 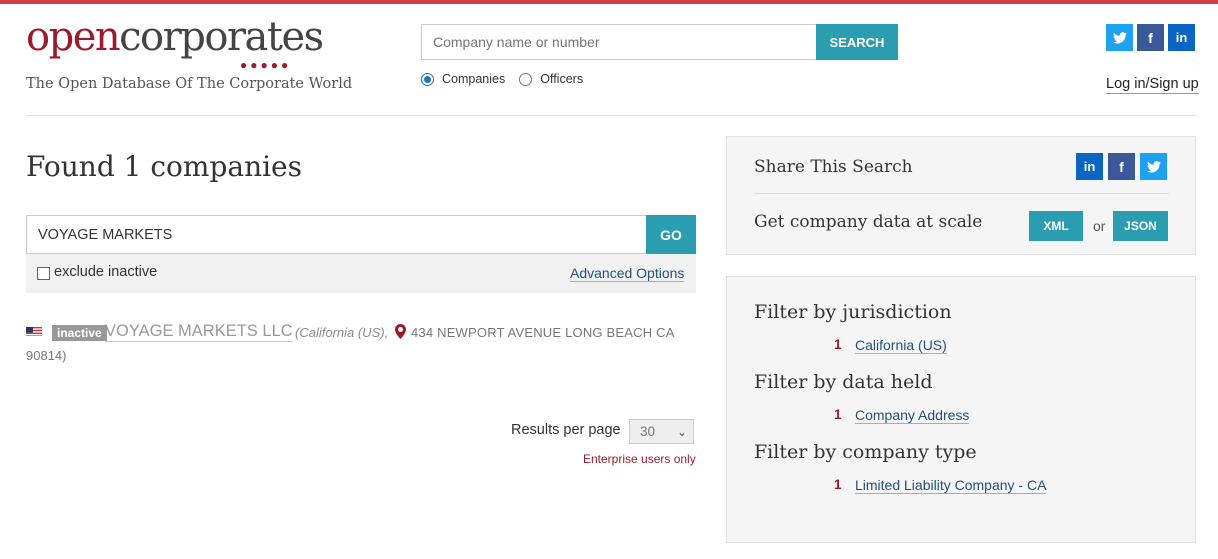 What do you see at coordinates (681, 432) in the screenshot?
I see `chevron-down-icon: ⌄` at bounding box center [681, 432].